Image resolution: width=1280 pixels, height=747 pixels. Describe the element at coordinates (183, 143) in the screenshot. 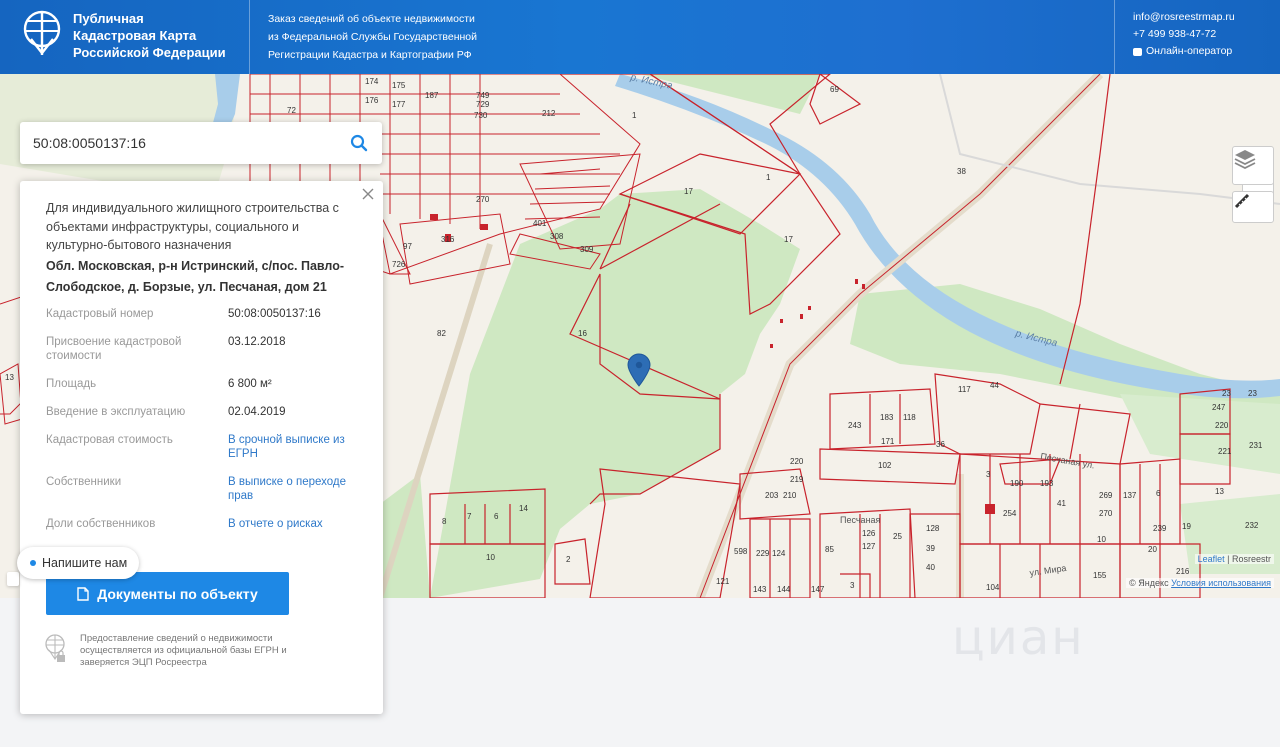

I see `cadastral-search-input` at that location.